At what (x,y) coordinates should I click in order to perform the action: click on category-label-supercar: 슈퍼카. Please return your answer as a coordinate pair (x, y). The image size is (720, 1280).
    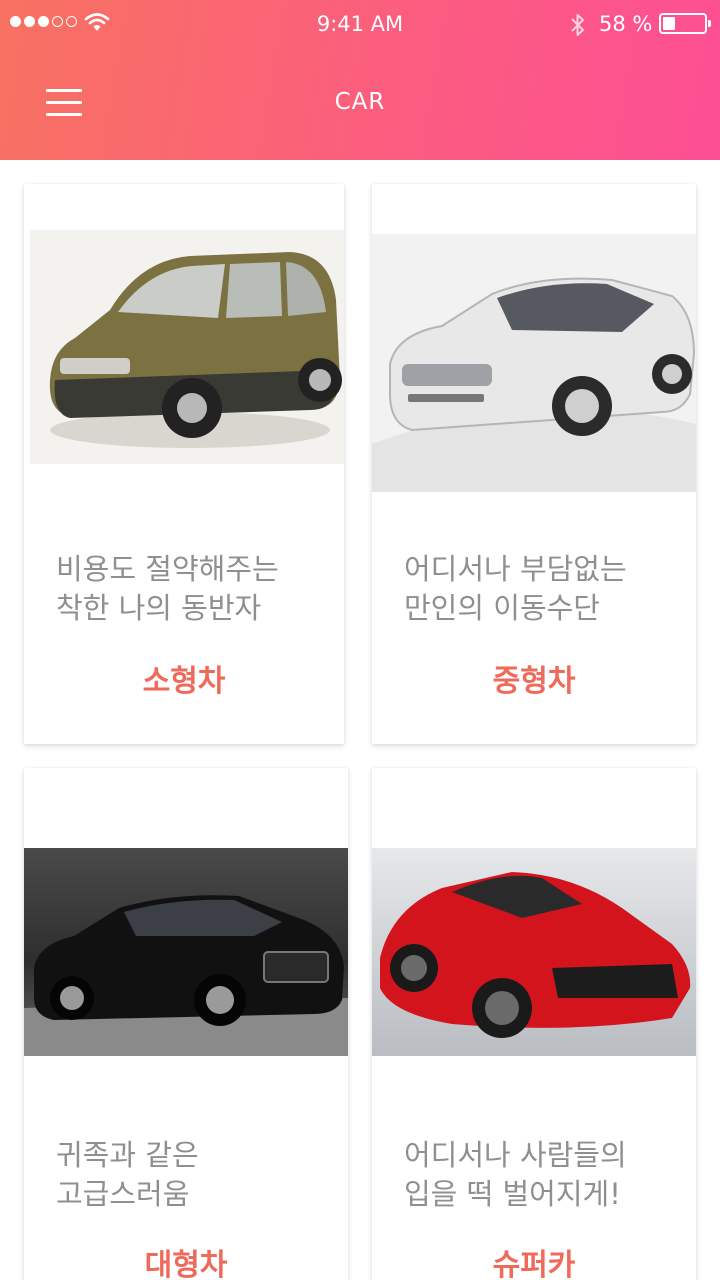
    Looking at the image, I should click on (534, 1260).